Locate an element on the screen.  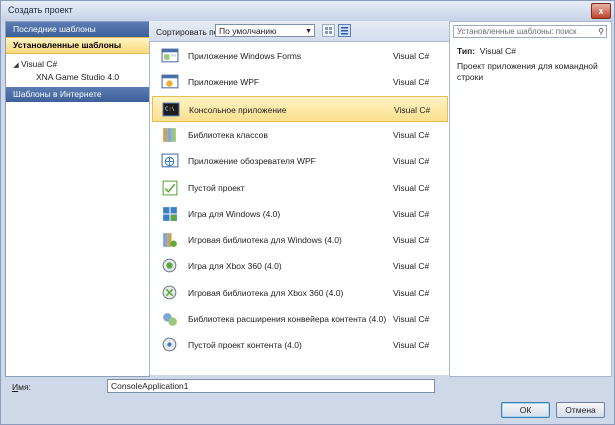
template-row: Приложение WPF Visual C# is located at coordinates (300, 82).